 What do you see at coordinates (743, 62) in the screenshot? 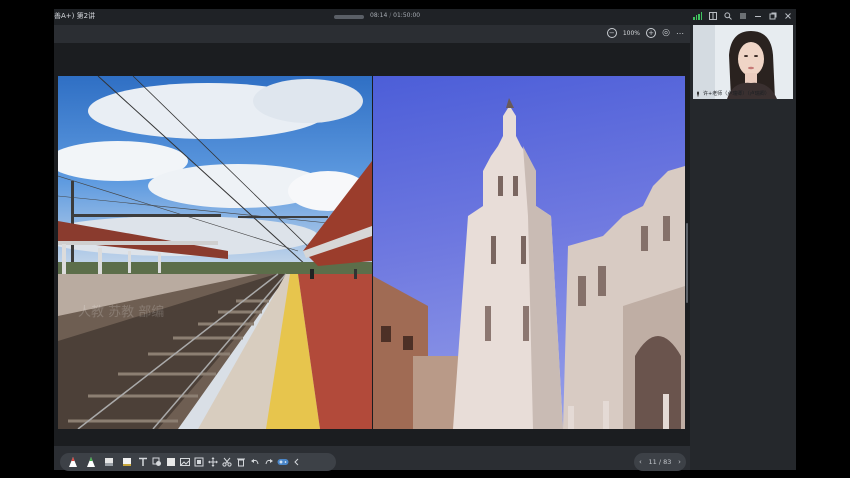
I see `teacher-camera: 许+老师（卢瑞卿）（卢瑞卿）` at bounding box center [743, 62].